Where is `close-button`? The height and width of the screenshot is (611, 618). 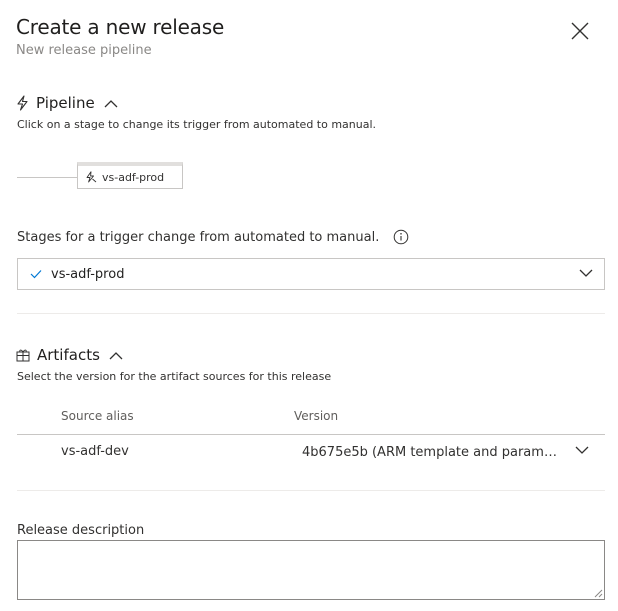 close-button is located at coordinates (580, 31).